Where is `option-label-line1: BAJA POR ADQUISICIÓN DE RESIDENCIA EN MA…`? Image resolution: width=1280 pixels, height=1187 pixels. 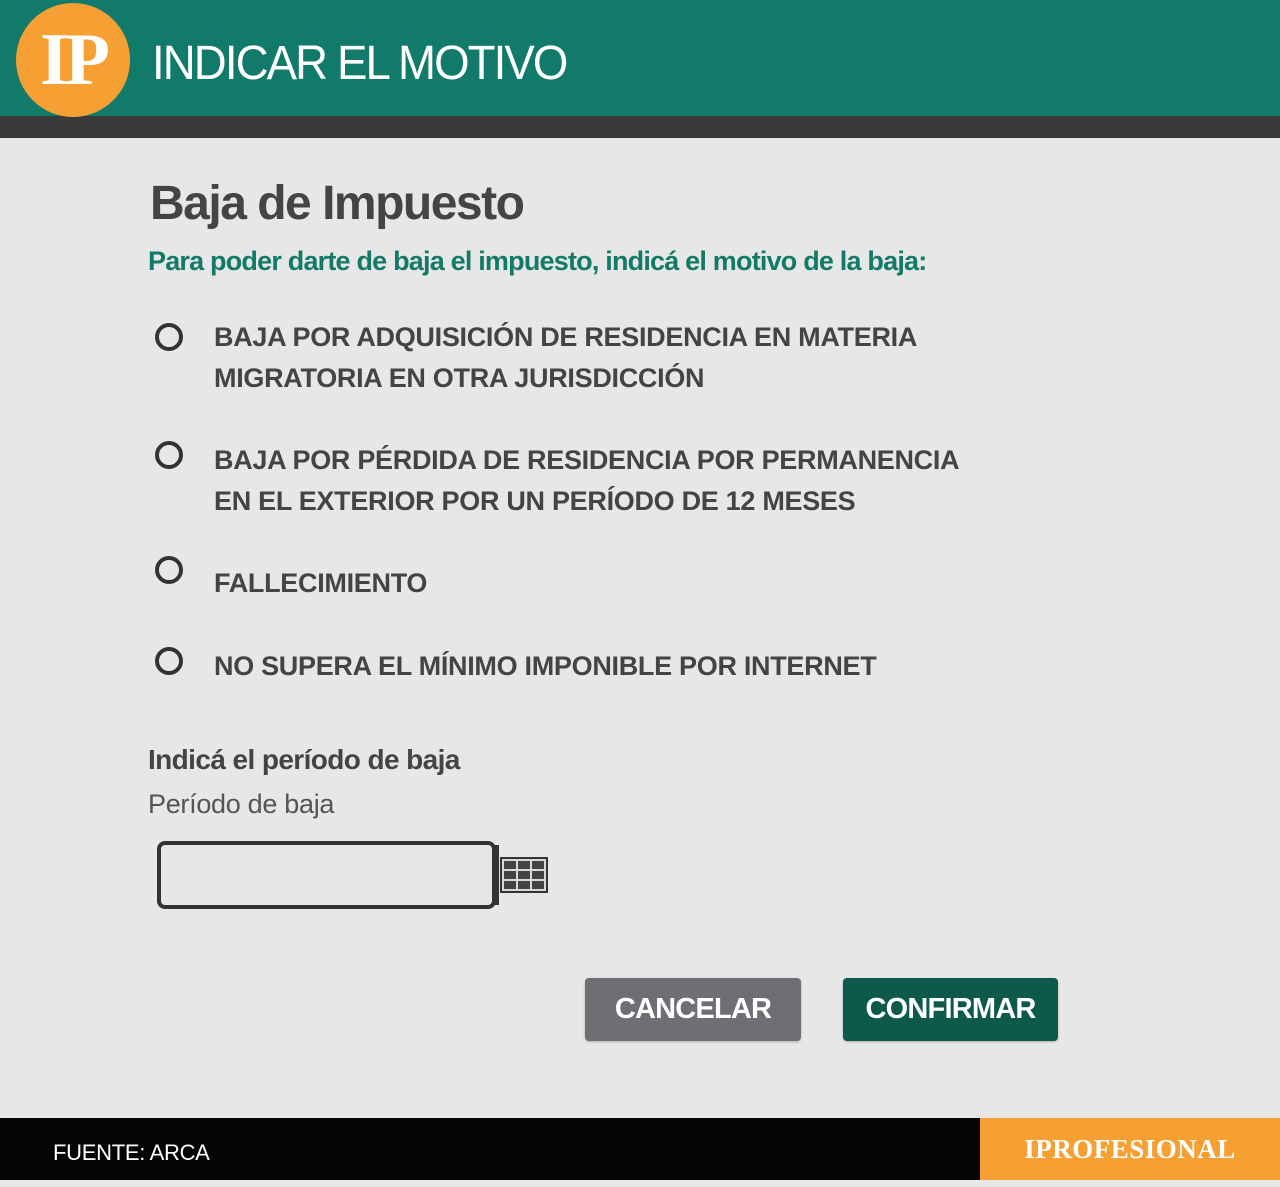 option-label-line1: BAJA POR ADQUISICIÓN DE RESIDENCIA EN MA… is located at coordinates (566, 337).